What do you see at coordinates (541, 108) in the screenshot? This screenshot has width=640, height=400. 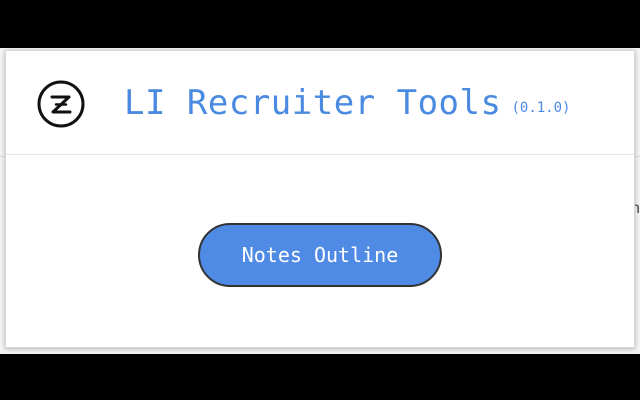 I see `version-label: (0.1.0)` at bounding box center [541, 108].